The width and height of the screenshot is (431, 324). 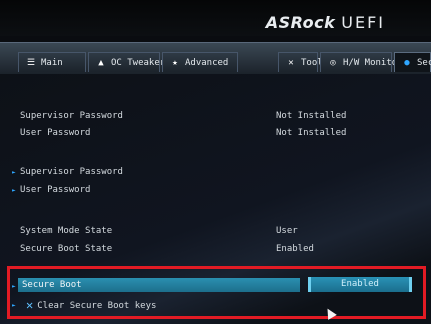 What do you see at coordinates (215, 18) in the screenshot?
I see `top-bar: ASRock UEFI` at bounding box center [215, 18].